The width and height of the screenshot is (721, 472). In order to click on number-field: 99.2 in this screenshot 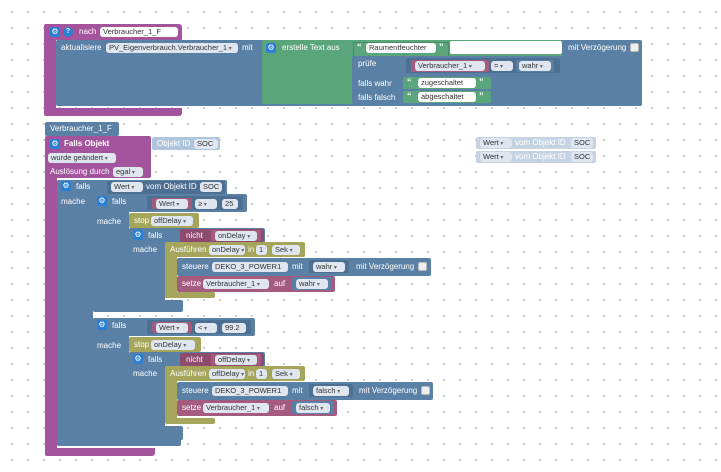, I will do `click(234, 328)`.